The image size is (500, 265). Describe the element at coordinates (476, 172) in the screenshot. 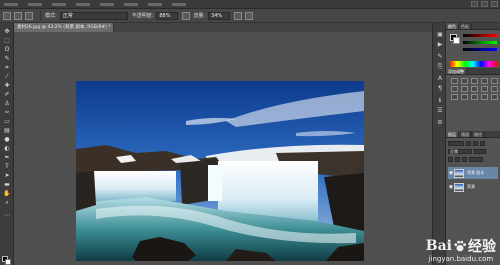

I see `layer-name: 背景 副本` at that location.